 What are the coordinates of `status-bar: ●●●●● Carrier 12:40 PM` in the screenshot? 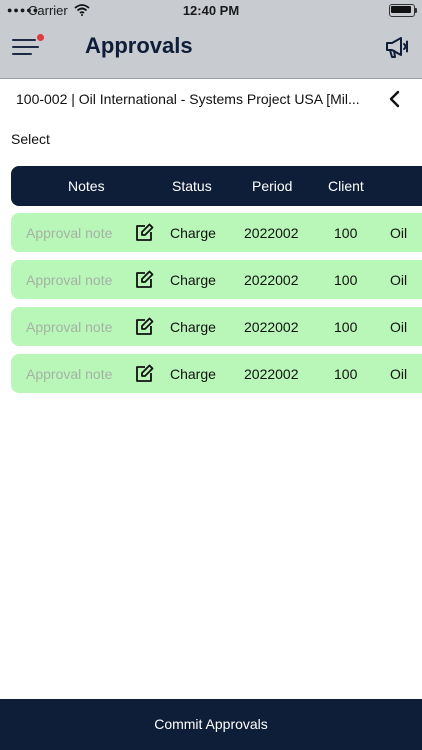 It's located at (211, 11).